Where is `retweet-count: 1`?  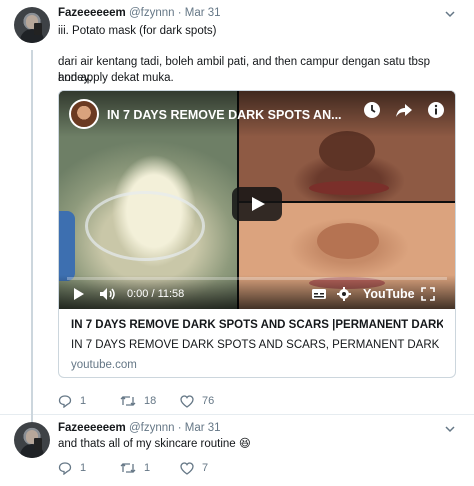 retweet-count: 1 is located at coordinates (147, 468).